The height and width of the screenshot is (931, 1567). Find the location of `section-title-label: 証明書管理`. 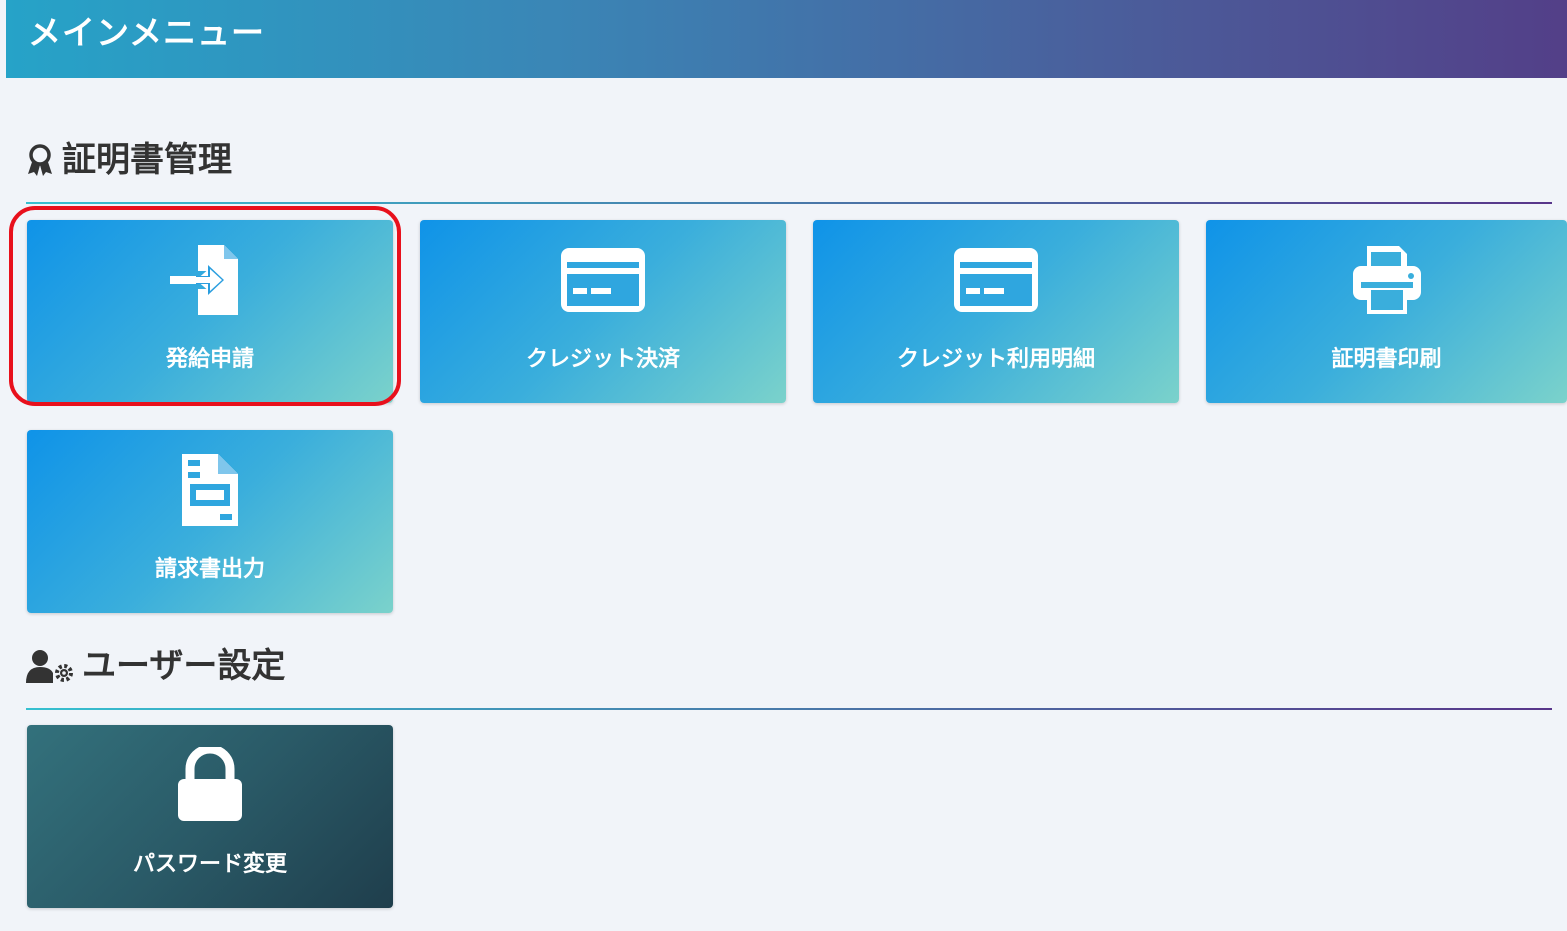

section-title-label: 証明書管理 is located at coordinates (147, 160).